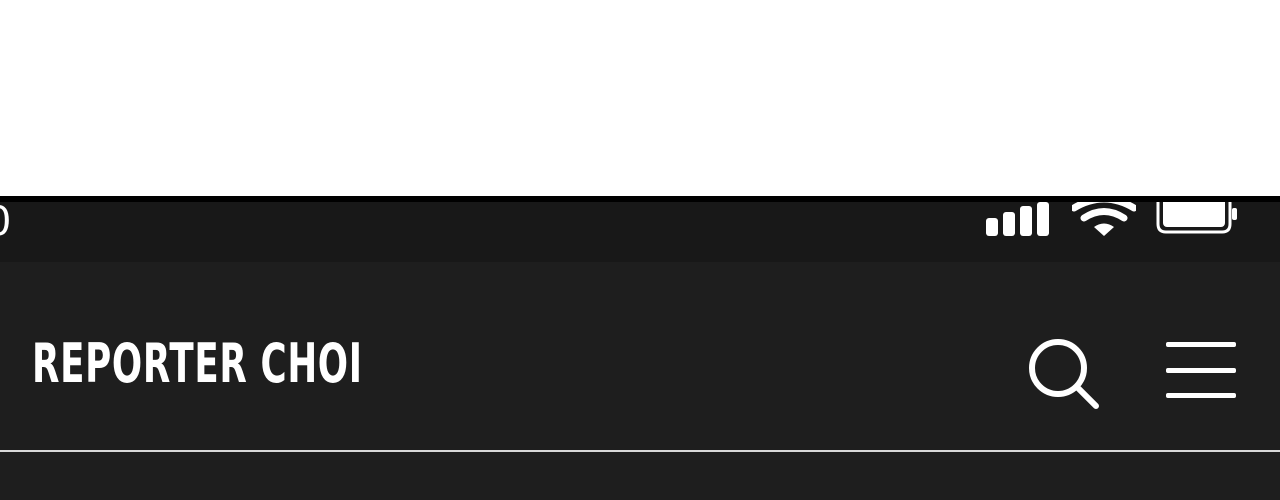 Image resolution: width=1280 pixels, height=500 pixels. I want to click on battery-icon, so click(1196, 218).